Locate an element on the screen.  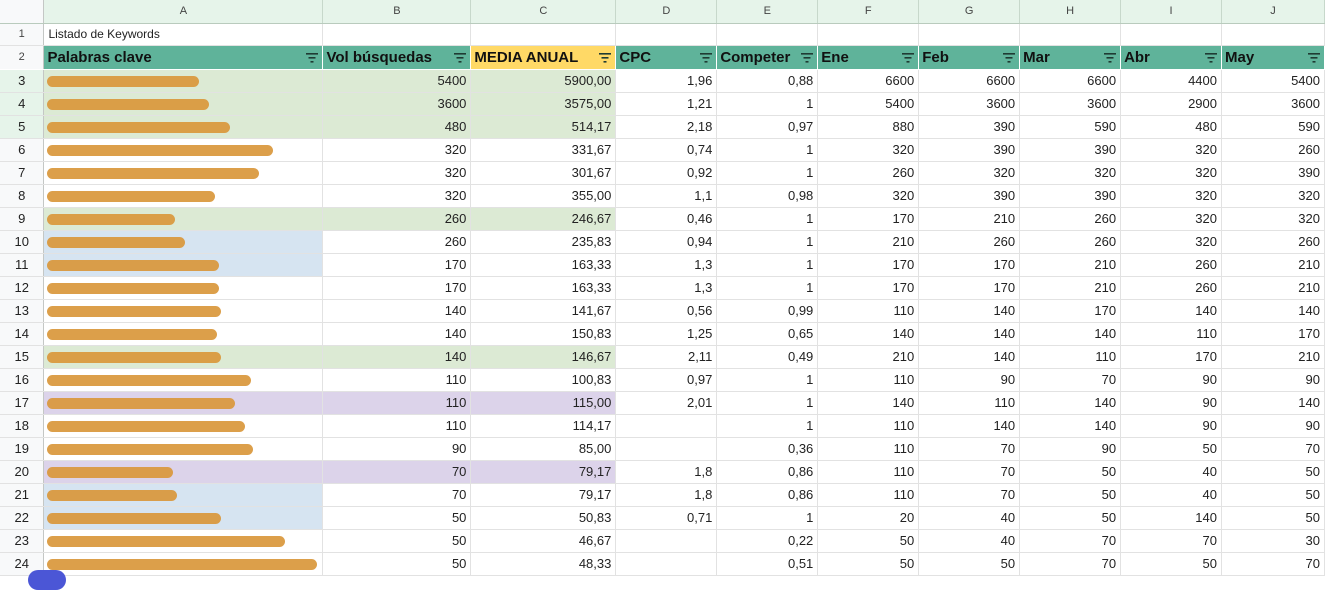
cell-comp: 0,36 is located at coordinates (767, 449).